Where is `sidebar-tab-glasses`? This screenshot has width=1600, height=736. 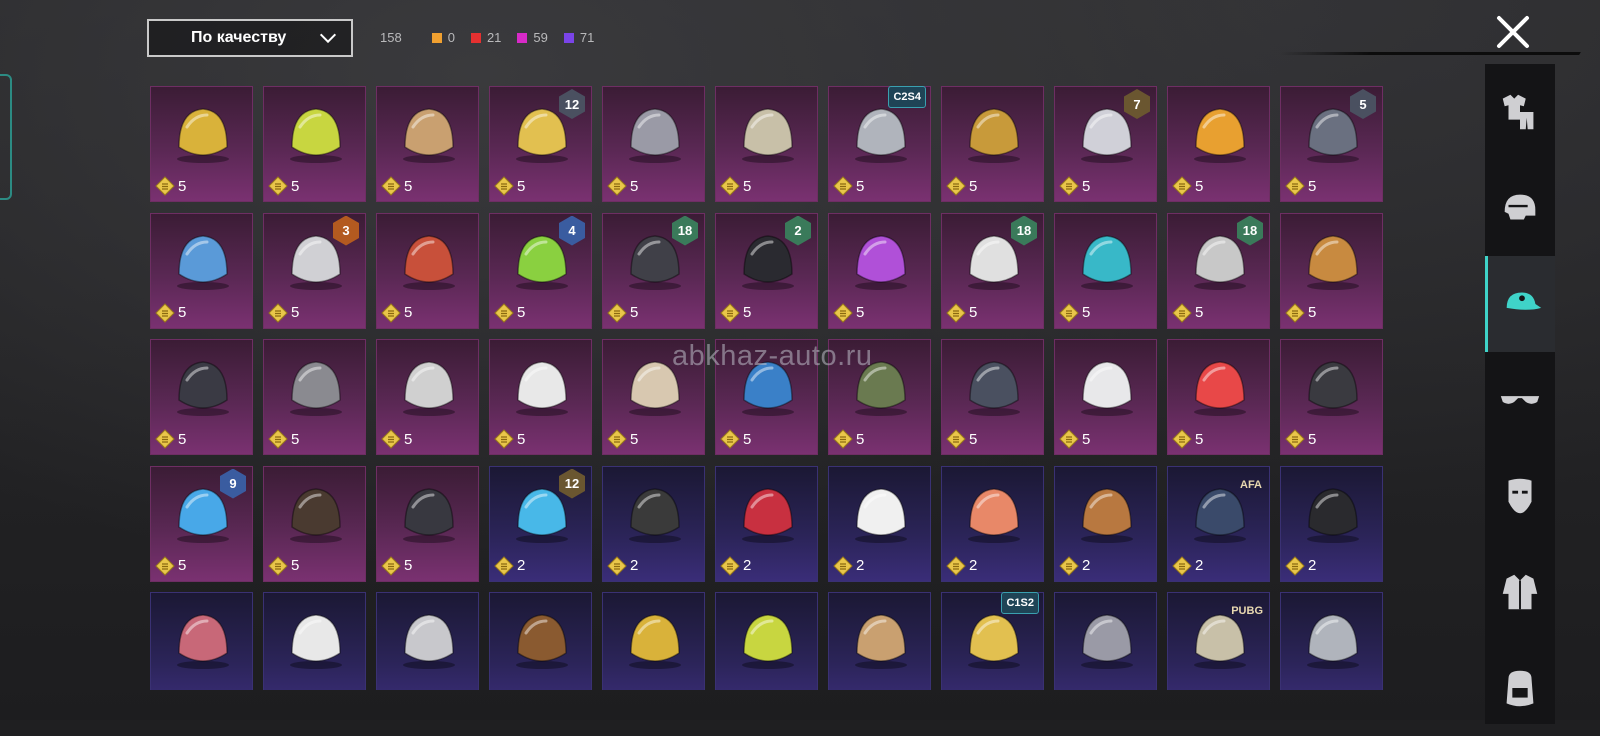 sidebar-tab-glasses is located at coordinates (1520, 400).